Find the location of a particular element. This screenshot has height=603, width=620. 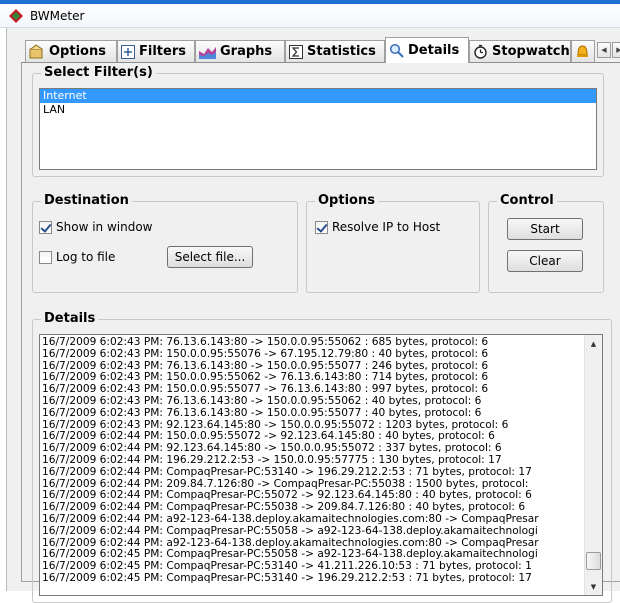

scroll-down-button: ▼ is located at coordinates (593, 586).